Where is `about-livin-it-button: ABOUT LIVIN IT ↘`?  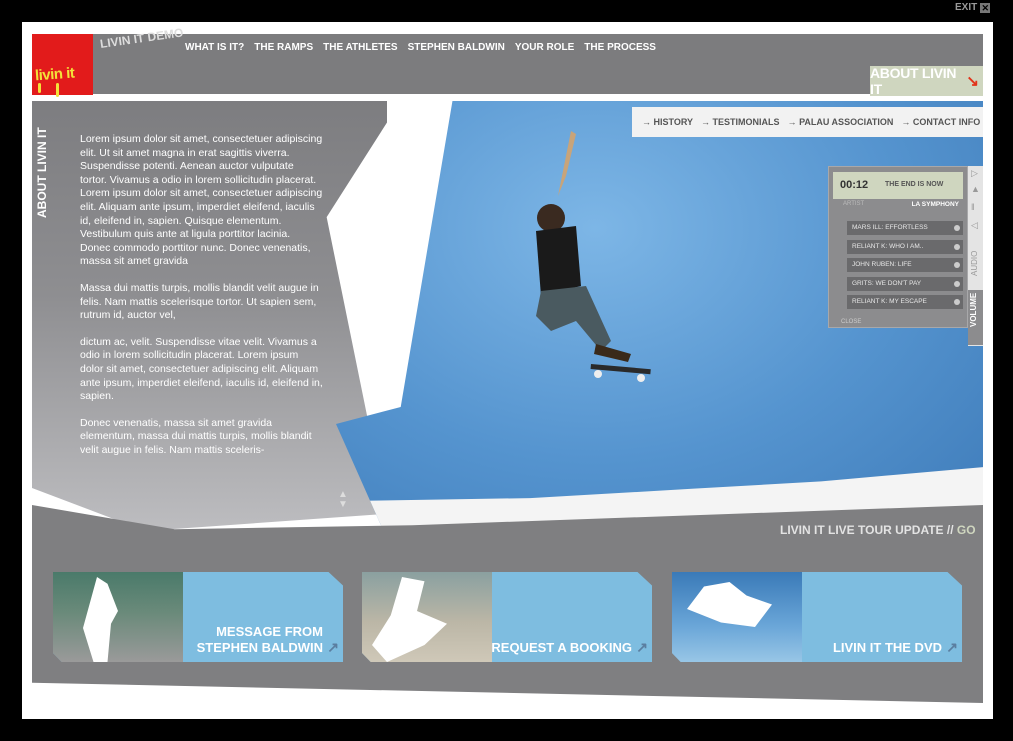
about-livin-it-button: ABOUT LIVIN IT ↘ is located at coordinates (926, 81).